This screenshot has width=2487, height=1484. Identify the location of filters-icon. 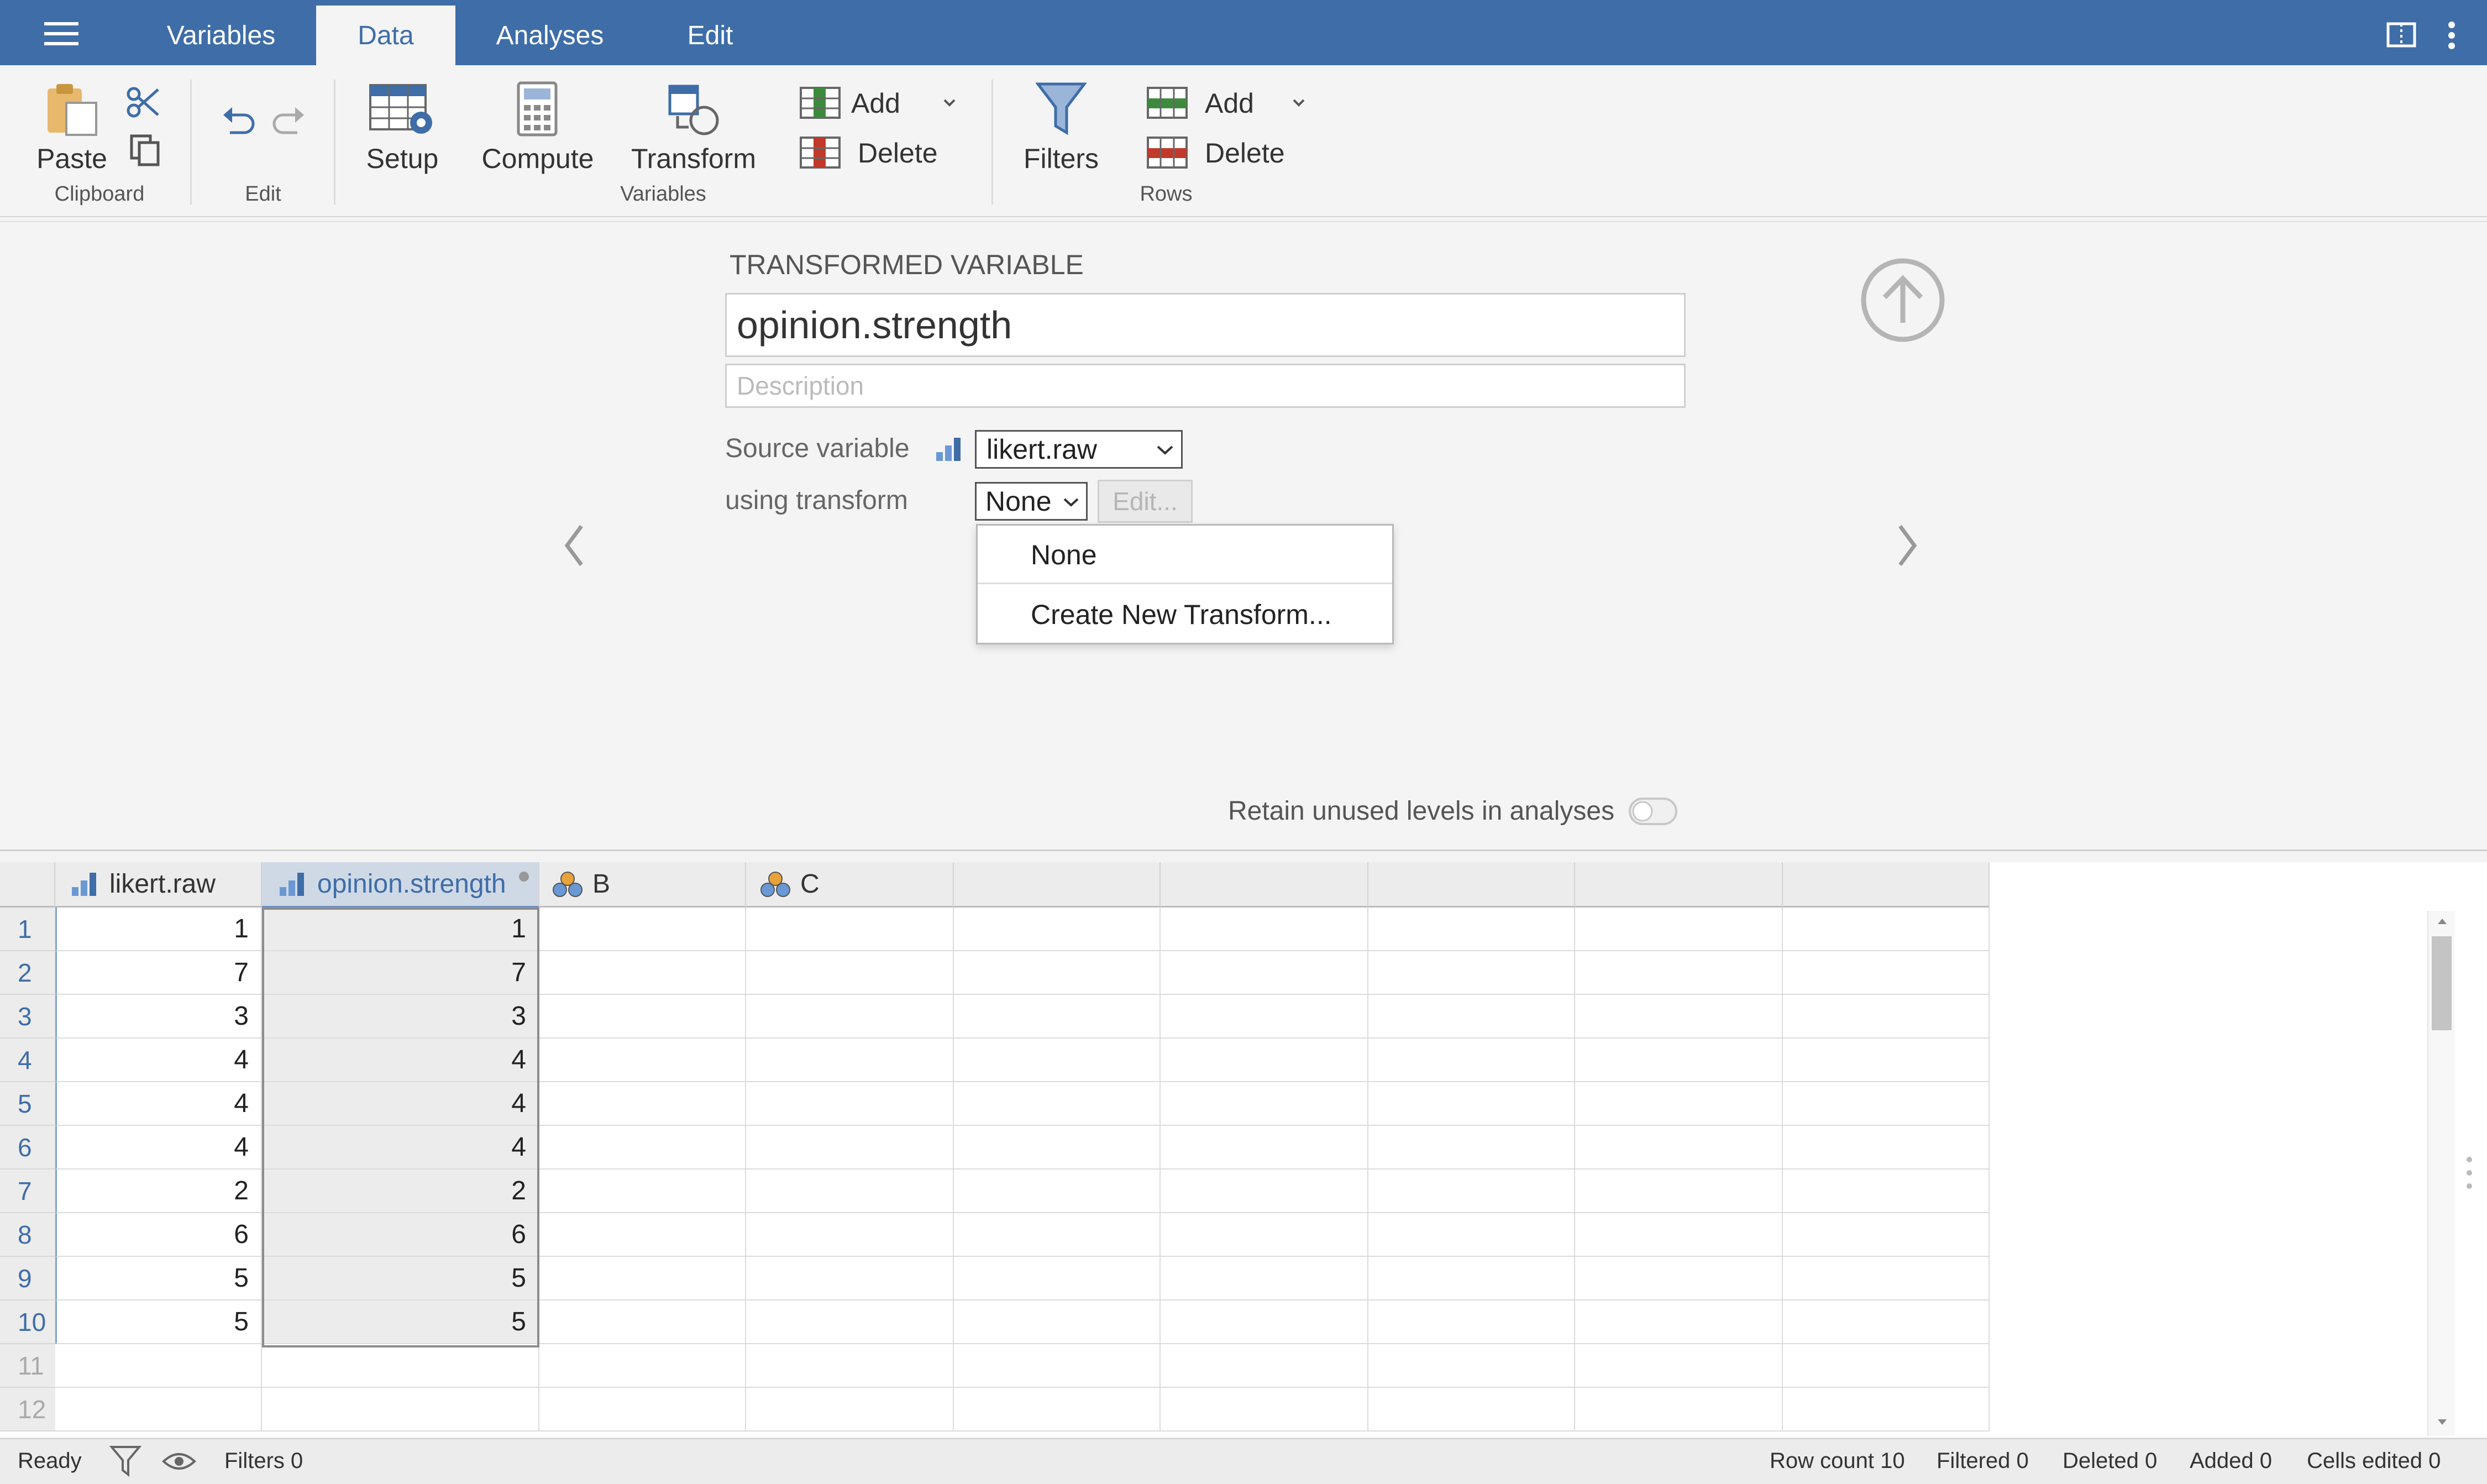
(1061, 109).